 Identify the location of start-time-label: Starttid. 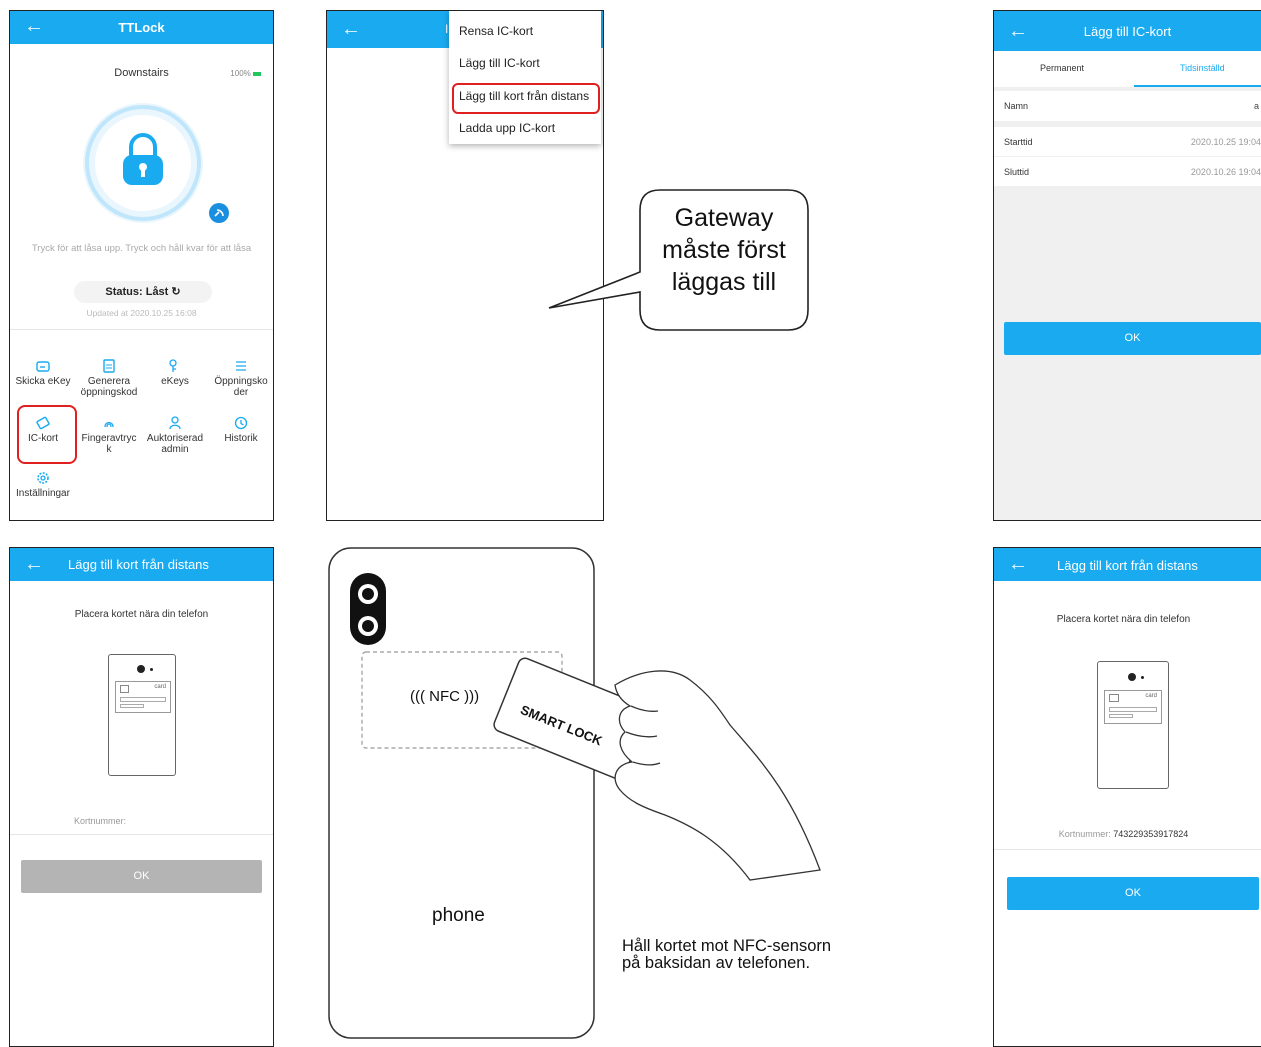
(1018, 142).